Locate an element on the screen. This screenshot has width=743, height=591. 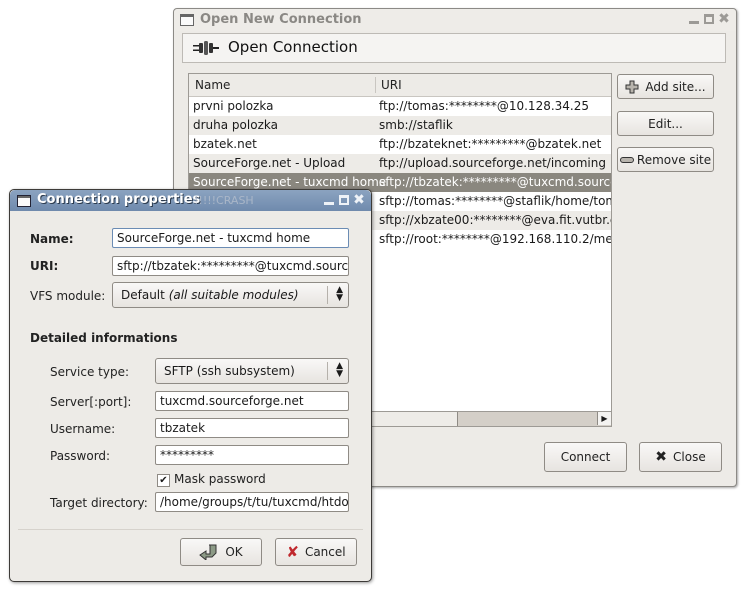
column-header-name: Name is located at coordinates (212, 85).